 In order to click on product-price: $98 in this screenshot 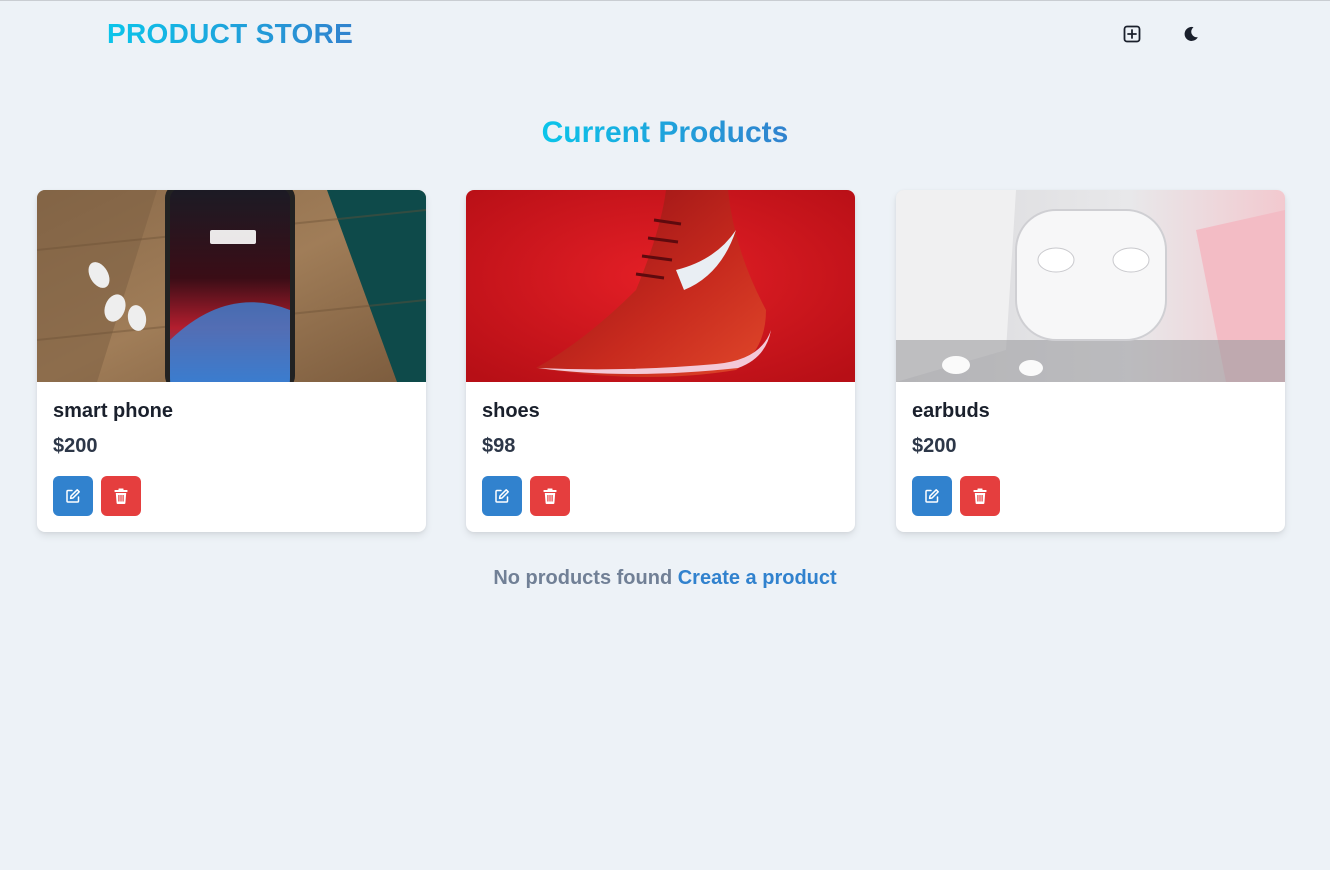, I will do `click(499, 446)`.